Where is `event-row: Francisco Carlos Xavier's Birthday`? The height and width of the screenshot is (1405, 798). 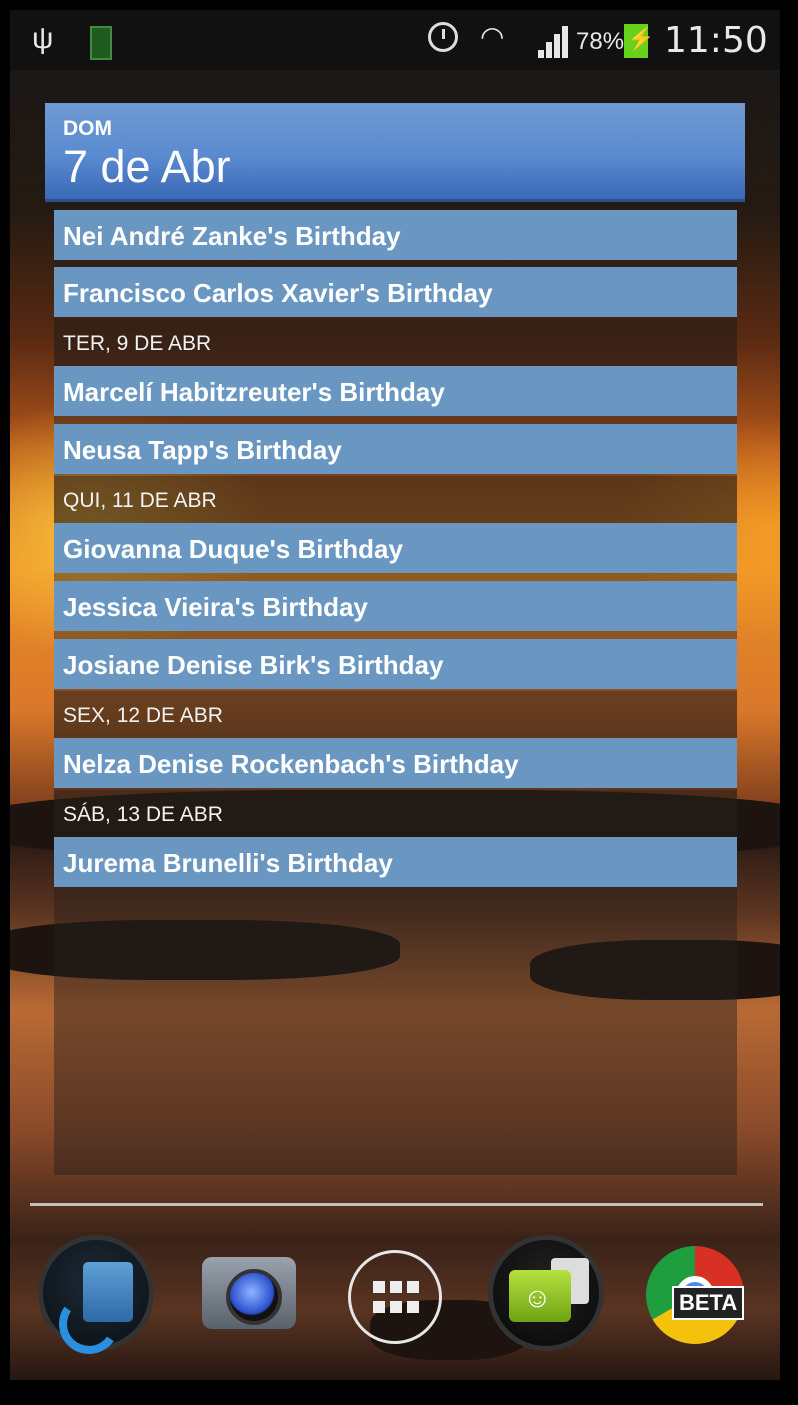 event-row: Francisco Carlos Xavier's Birthday is located at coordinates (395, 292).